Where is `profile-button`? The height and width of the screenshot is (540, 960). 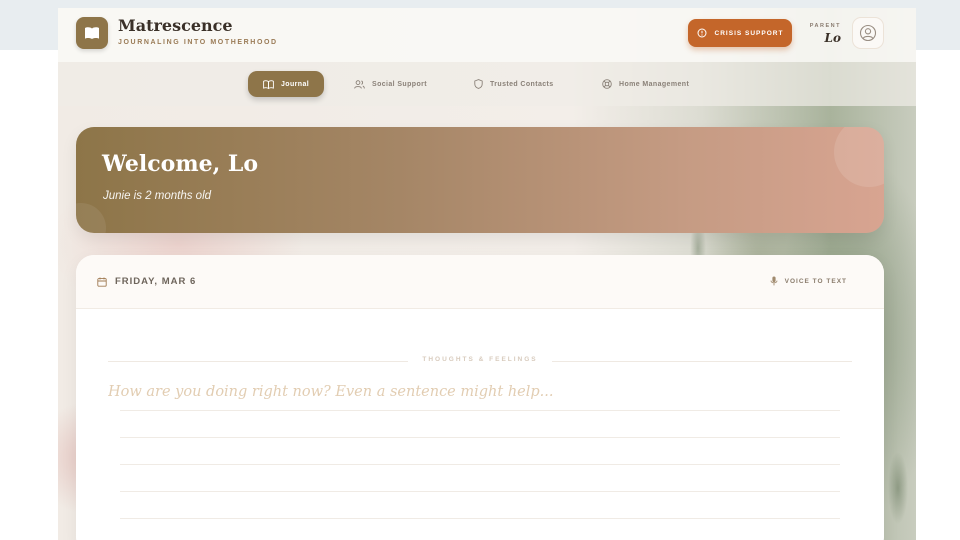 profile-button is located at coordinates (868, 33).